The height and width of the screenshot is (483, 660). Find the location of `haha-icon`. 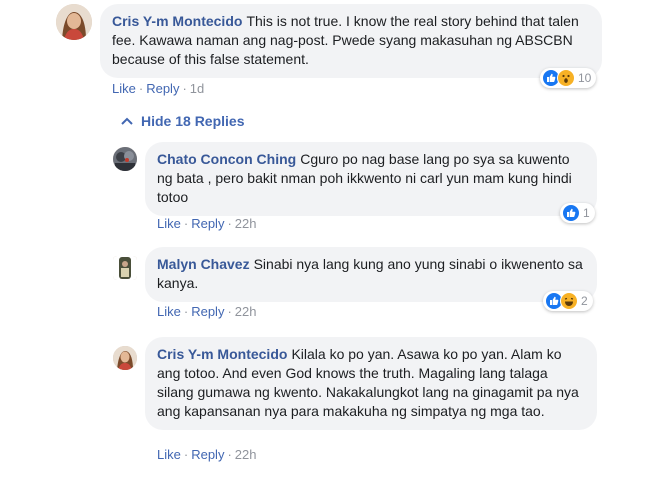

haha-icon is located at coordinates (569, 301).